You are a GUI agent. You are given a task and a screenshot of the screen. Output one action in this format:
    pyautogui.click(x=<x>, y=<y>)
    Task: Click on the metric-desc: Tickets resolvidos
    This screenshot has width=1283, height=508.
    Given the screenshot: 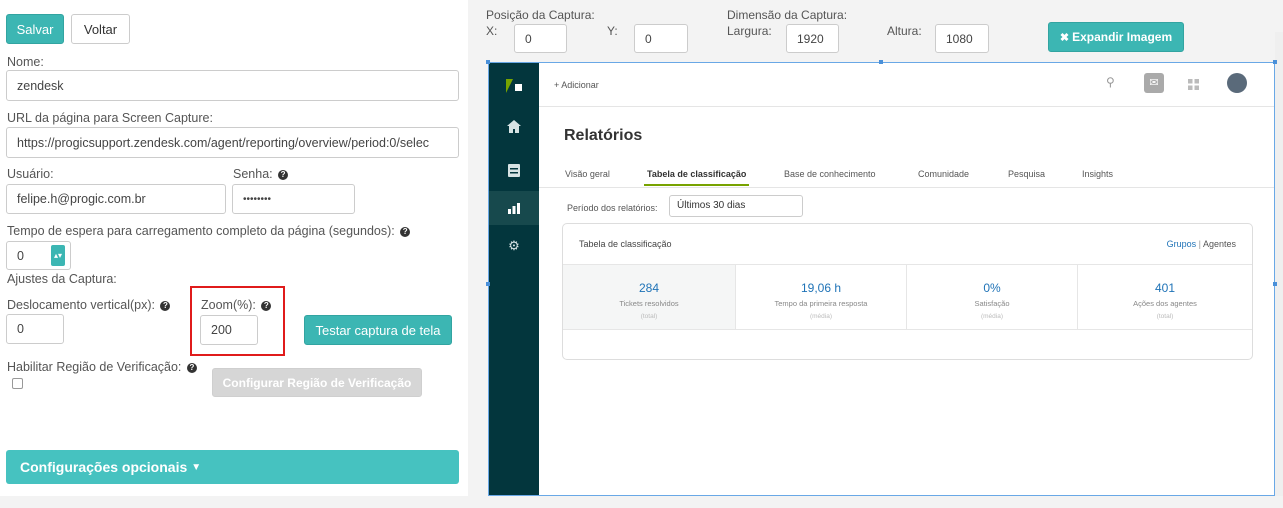 What is the action you would take?
    pyautogui.click(x=649, y=303)
    